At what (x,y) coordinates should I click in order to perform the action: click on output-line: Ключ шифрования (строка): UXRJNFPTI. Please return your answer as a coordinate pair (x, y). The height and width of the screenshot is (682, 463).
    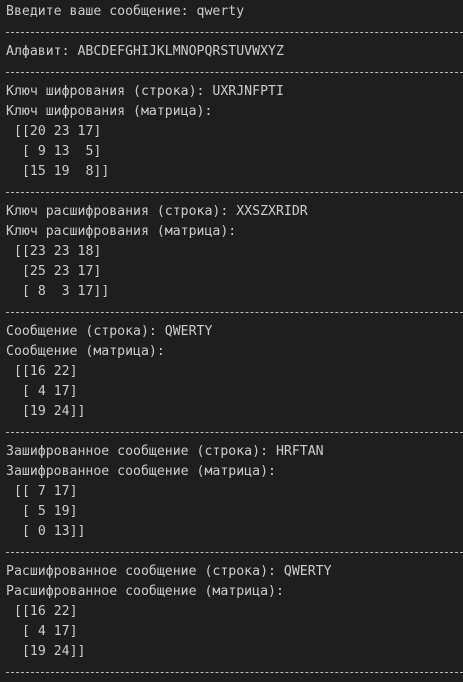
    Looking at the image, I should click on (145, 91).